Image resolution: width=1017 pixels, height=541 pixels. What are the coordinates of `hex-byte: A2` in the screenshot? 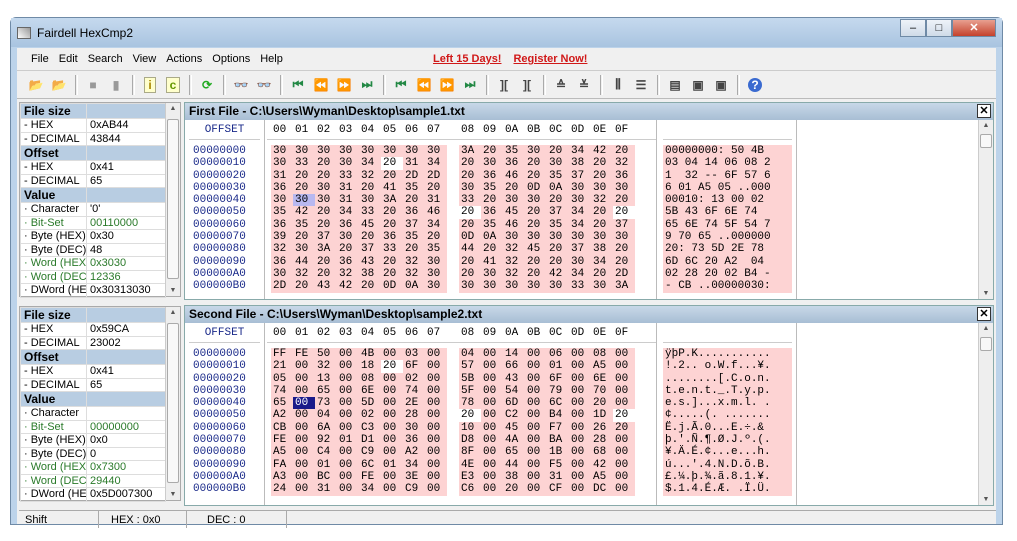 It's located at (414, 452).